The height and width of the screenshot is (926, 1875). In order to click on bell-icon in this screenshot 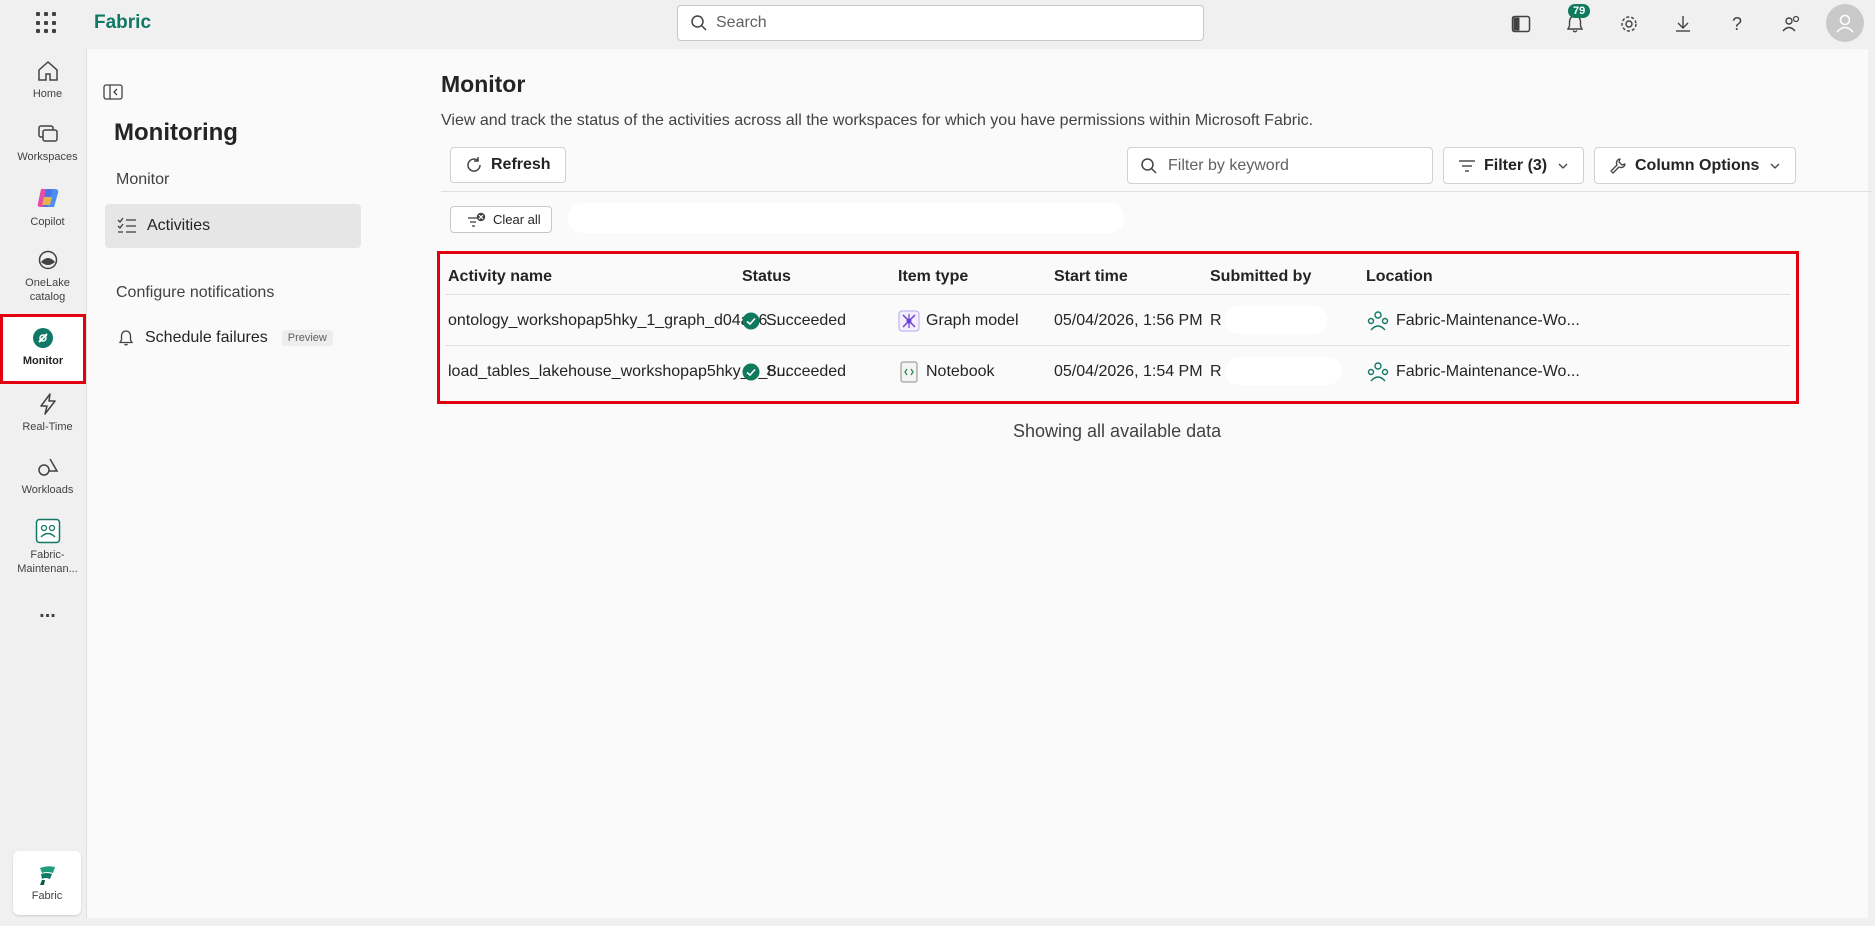, I will do `click(126, 338)`.